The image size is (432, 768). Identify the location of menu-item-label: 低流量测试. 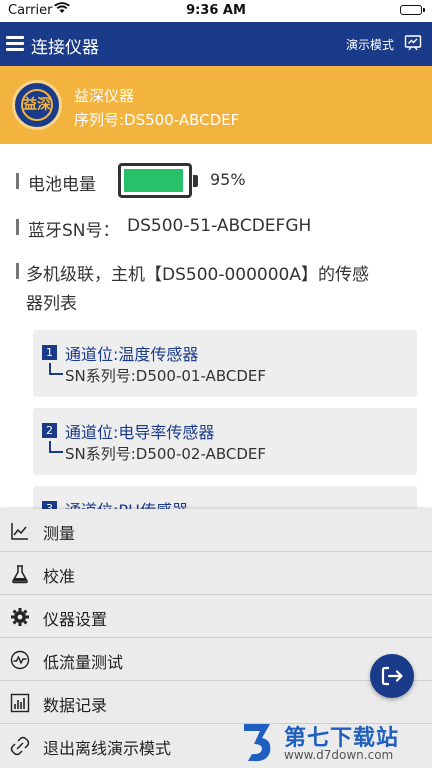
(83, 662).